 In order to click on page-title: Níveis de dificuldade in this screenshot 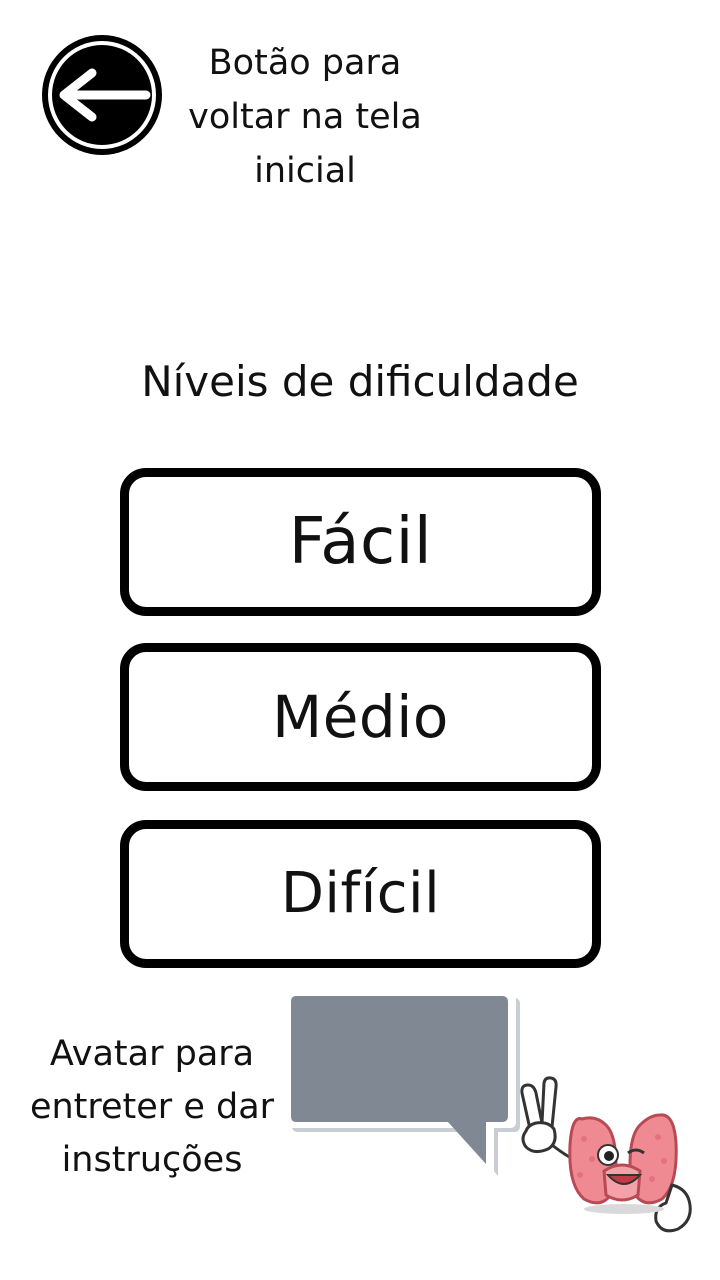, I will do `click(360, 381)`.